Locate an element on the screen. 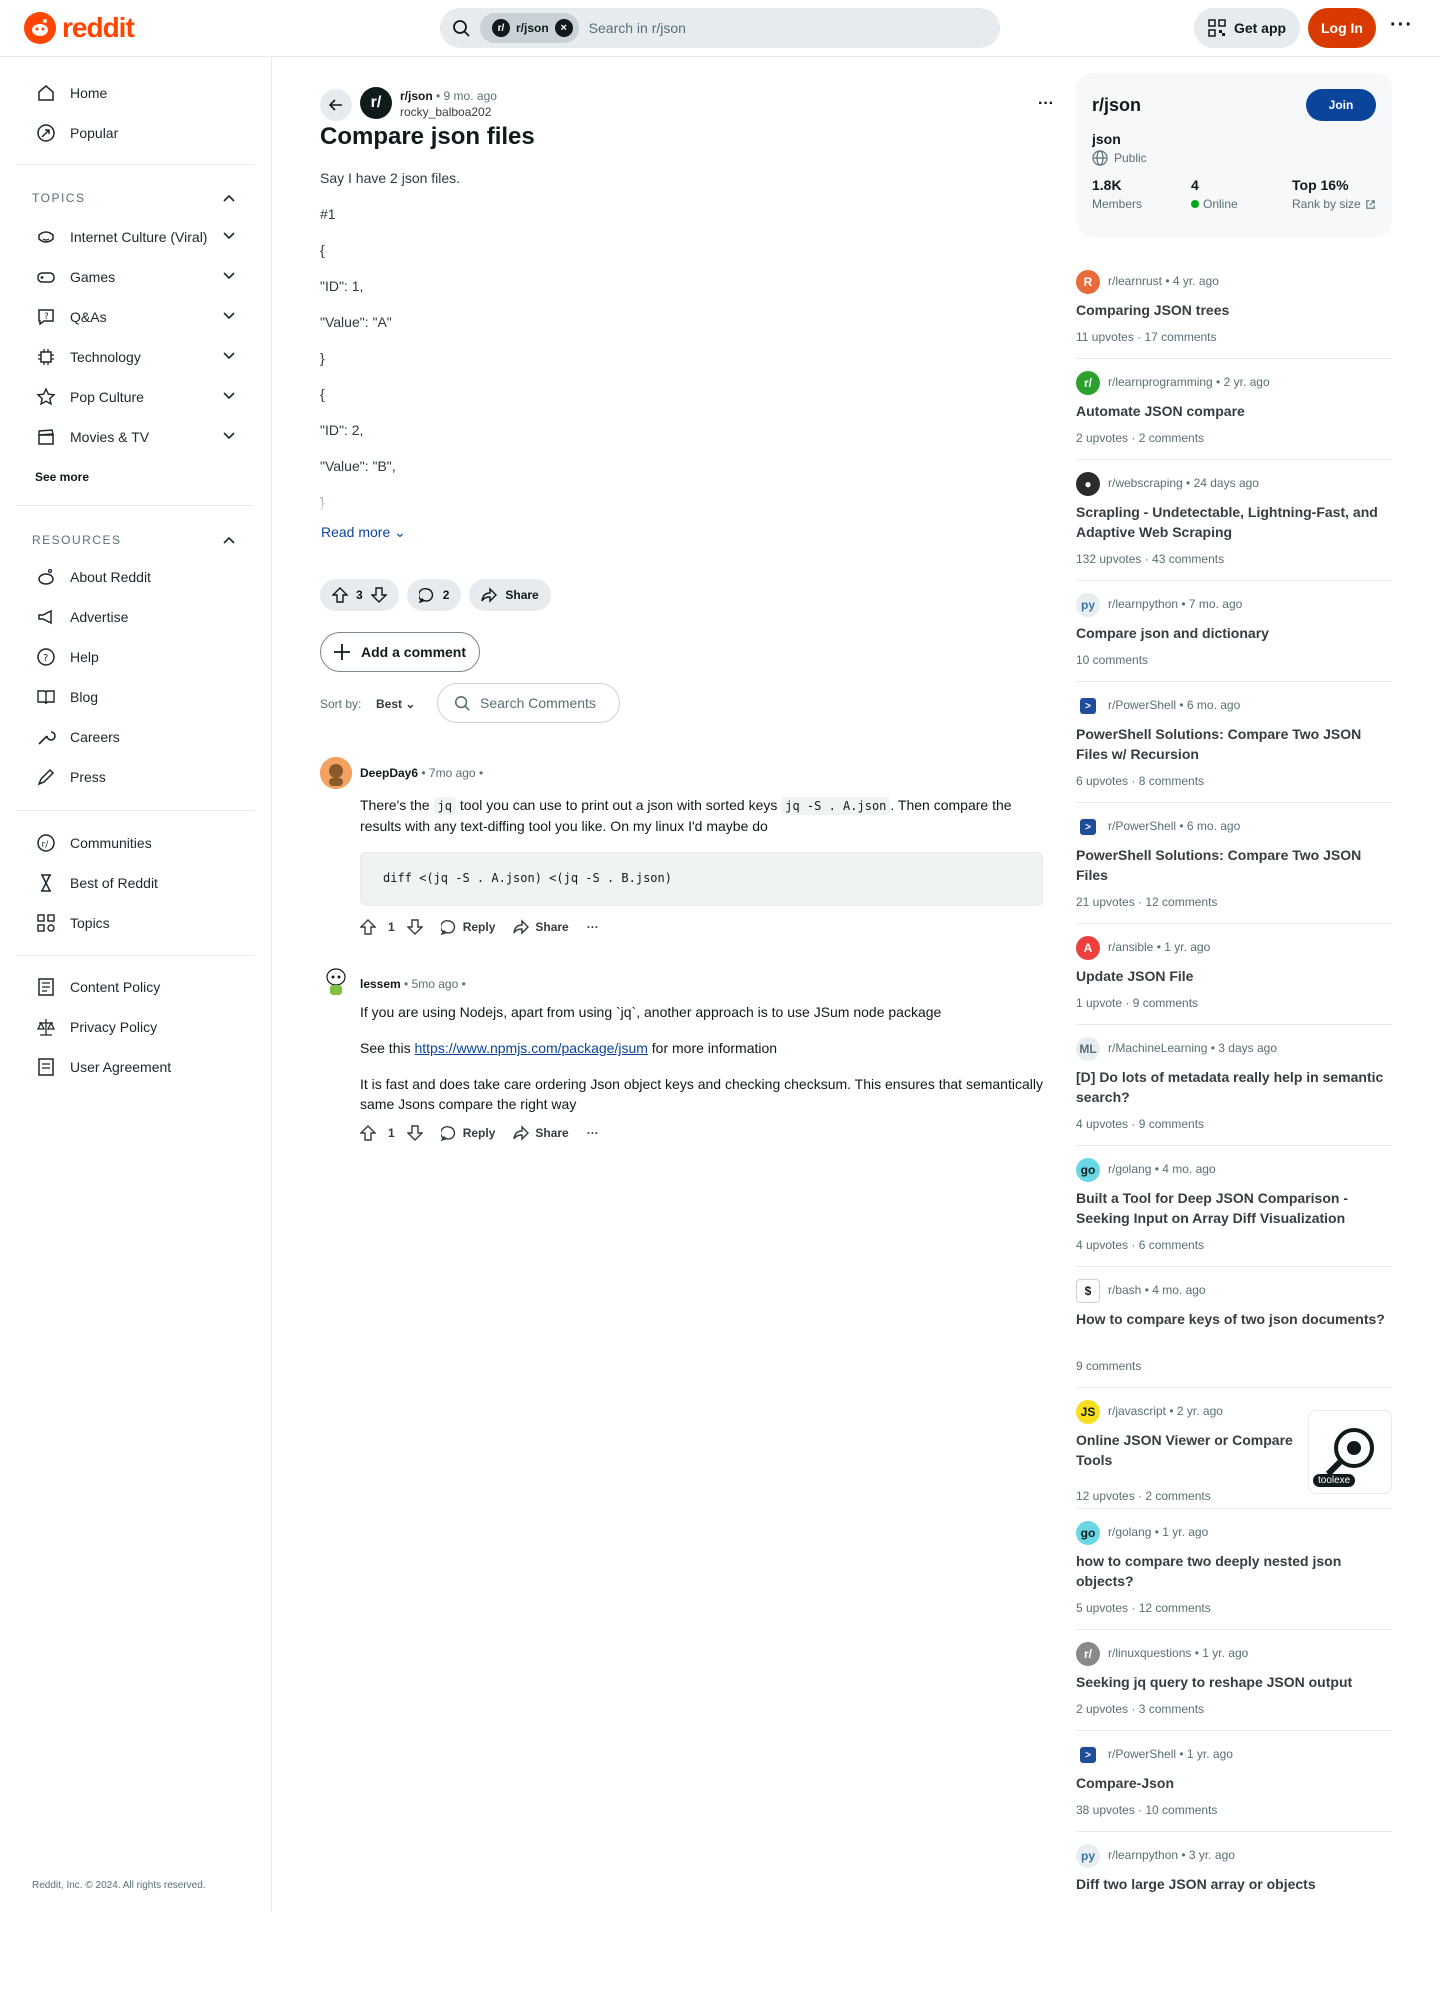  members-stat: 1.8K Members is located at coordinates (1117, 194).